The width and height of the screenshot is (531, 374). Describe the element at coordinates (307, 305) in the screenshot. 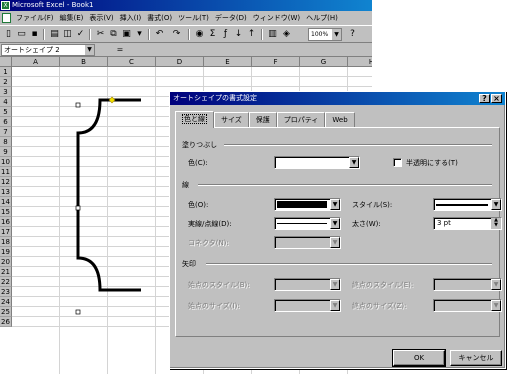

I see `begin-size-select: ▼` at that location.